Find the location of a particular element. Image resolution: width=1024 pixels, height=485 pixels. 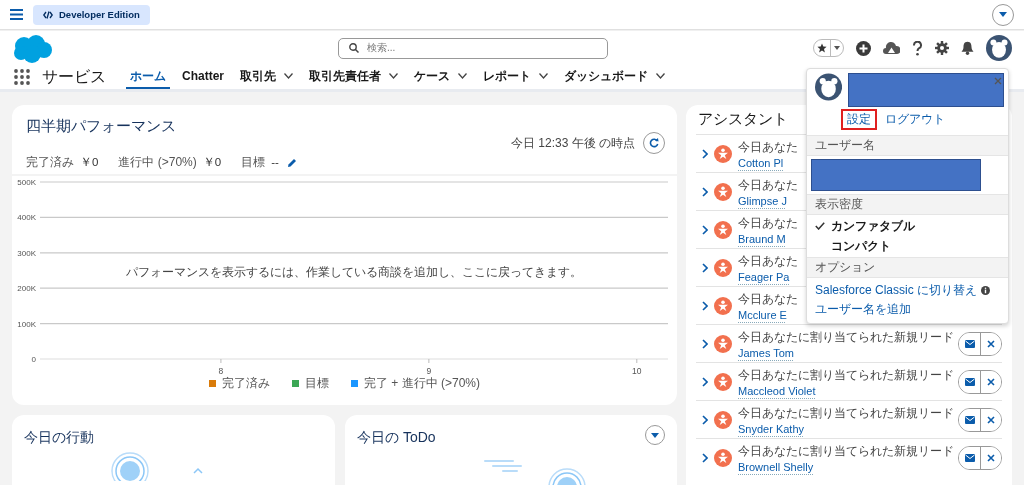

menu-icon is located at coordinates (16, 14).